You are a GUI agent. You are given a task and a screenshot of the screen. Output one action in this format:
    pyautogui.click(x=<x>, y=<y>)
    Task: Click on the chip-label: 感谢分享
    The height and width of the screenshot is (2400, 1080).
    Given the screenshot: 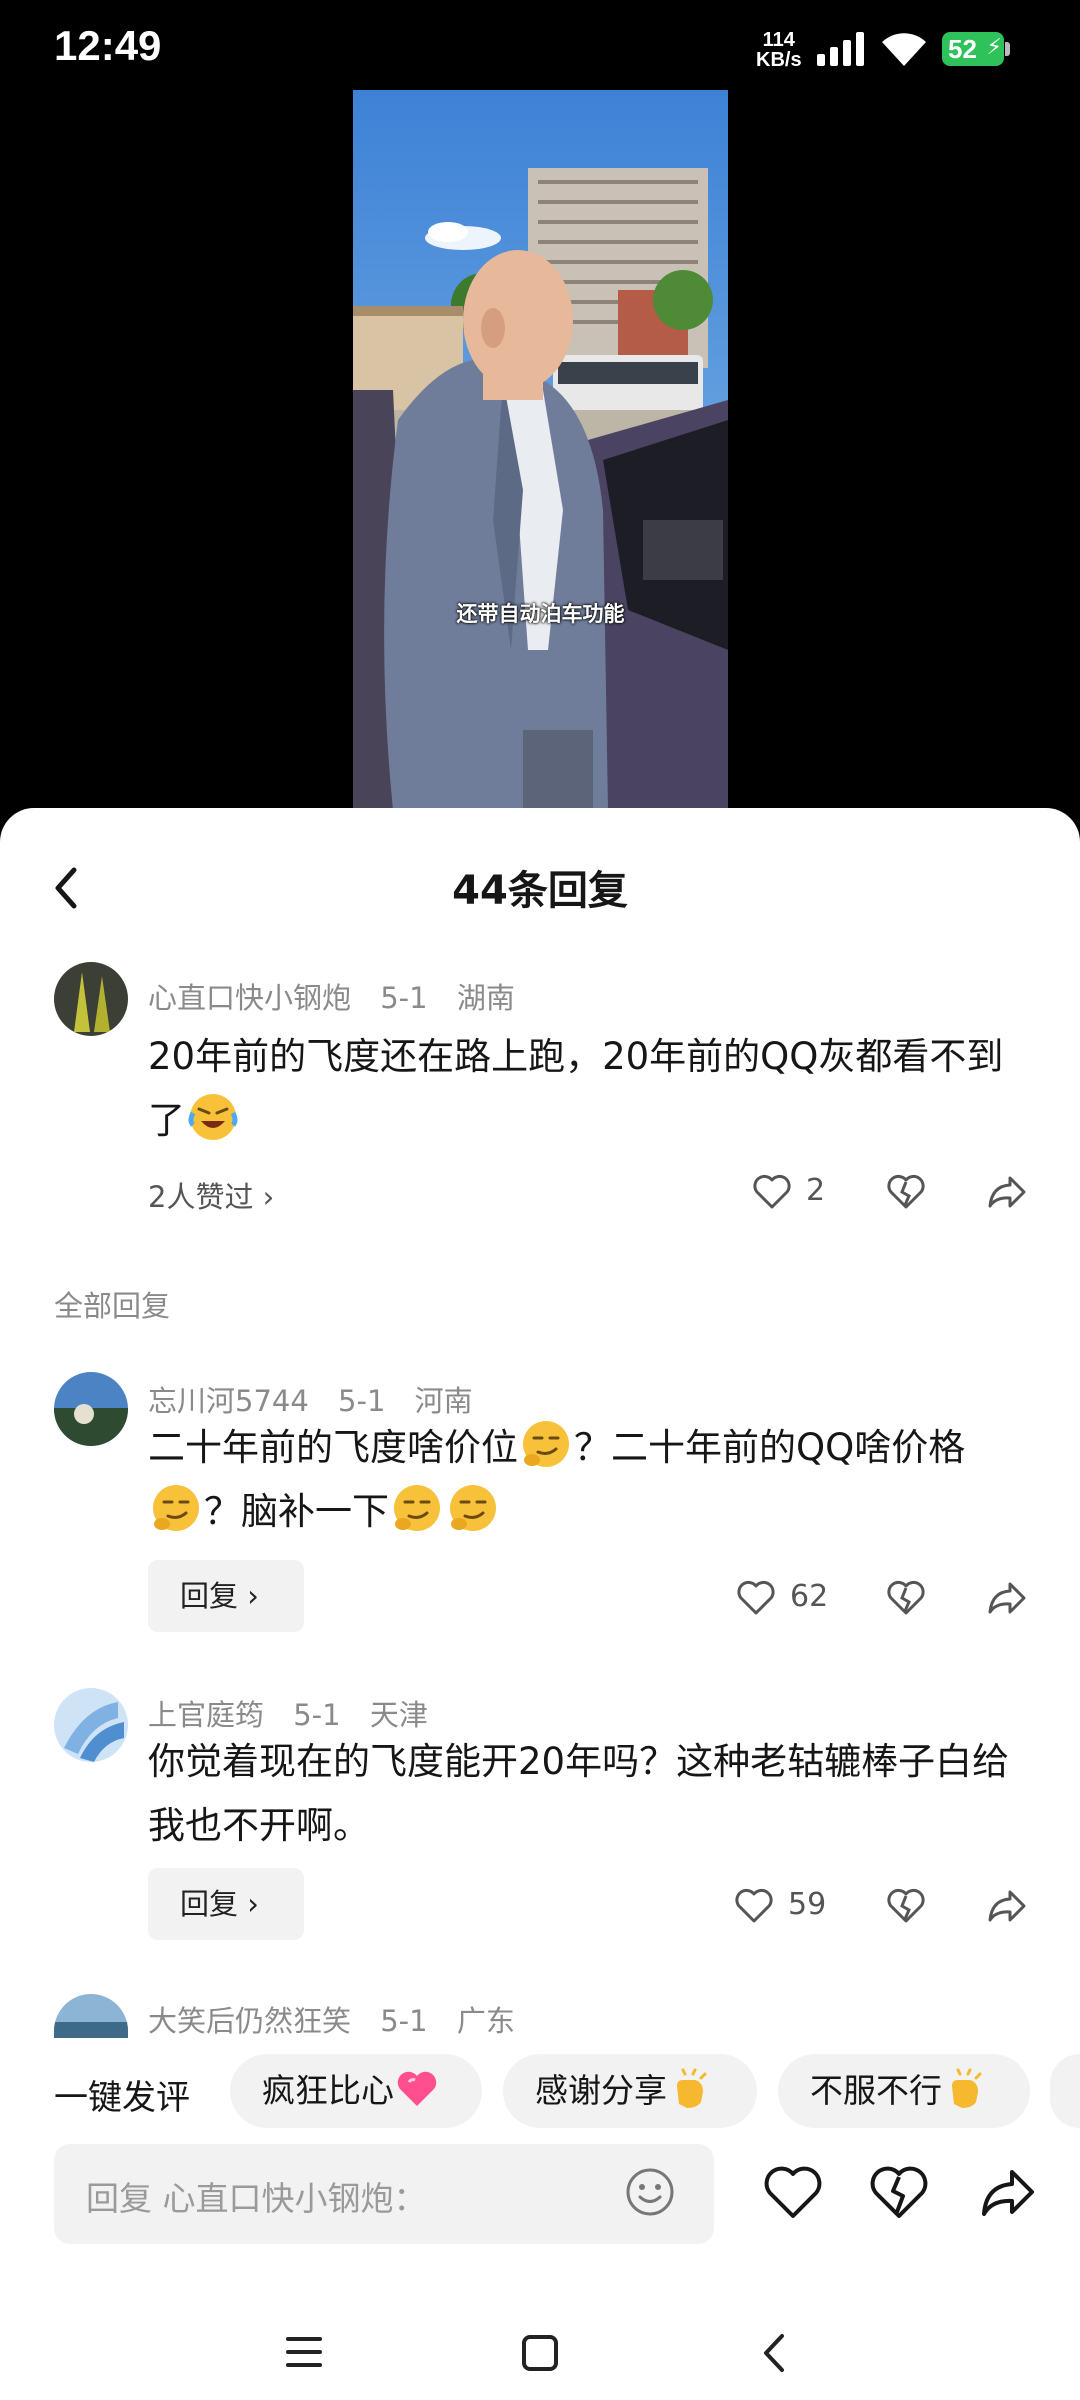 What is the action you would take?
    pyautogui.click(x=601, y=2090)
    